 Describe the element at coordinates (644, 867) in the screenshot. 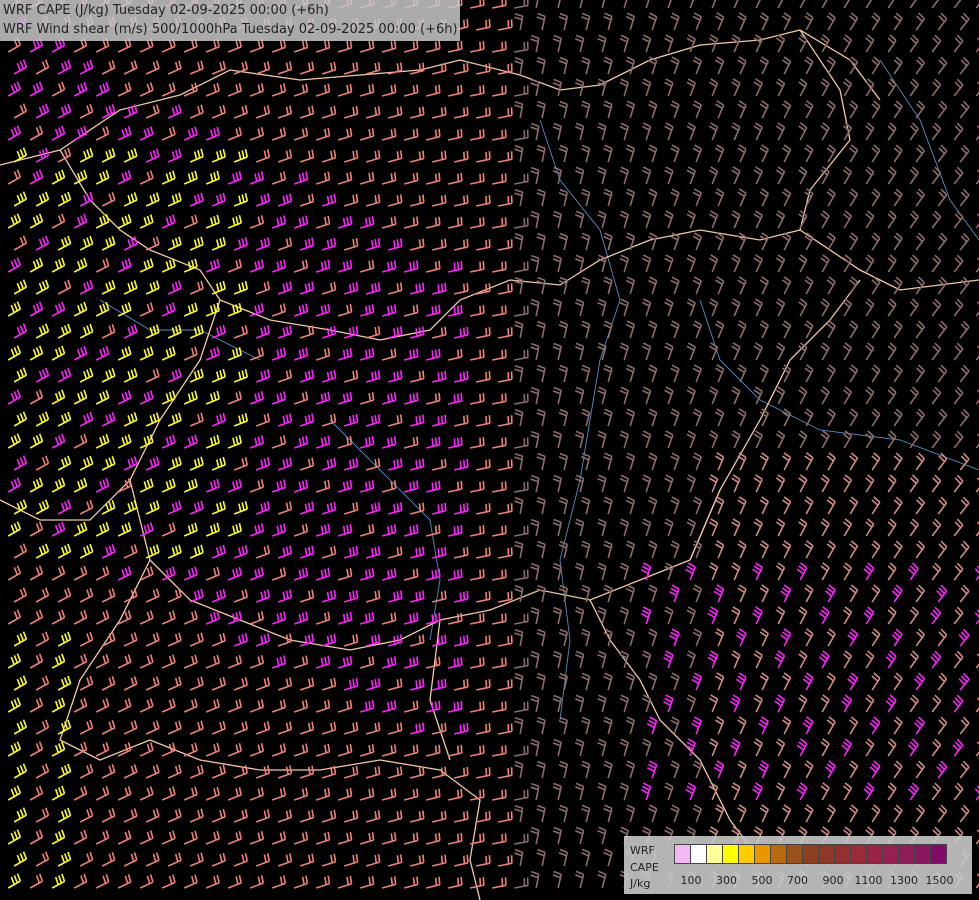

I see `legend-label-variable: CAPE` at that location.